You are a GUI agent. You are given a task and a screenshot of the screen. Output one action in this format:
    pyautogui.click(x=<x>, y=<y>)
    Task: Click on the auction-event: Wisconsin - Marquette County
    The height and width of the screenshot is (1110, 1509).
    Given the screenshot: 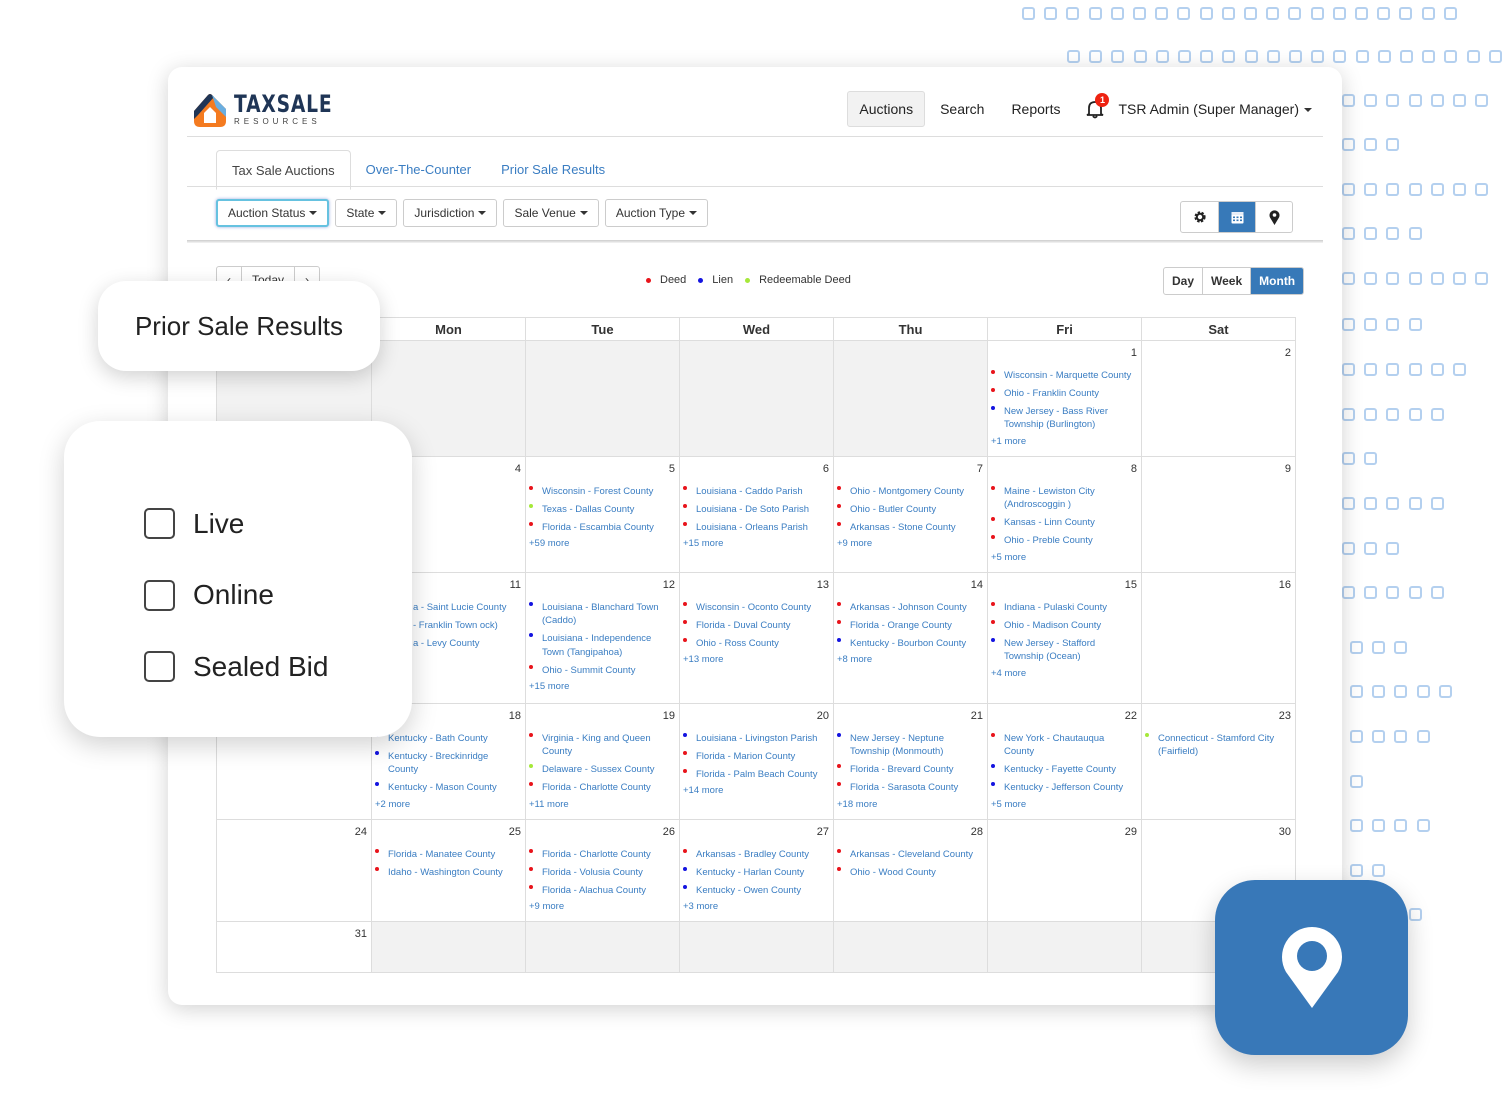 What is the action you would take?
    pyautogui.click(x=1064, y=376)
    